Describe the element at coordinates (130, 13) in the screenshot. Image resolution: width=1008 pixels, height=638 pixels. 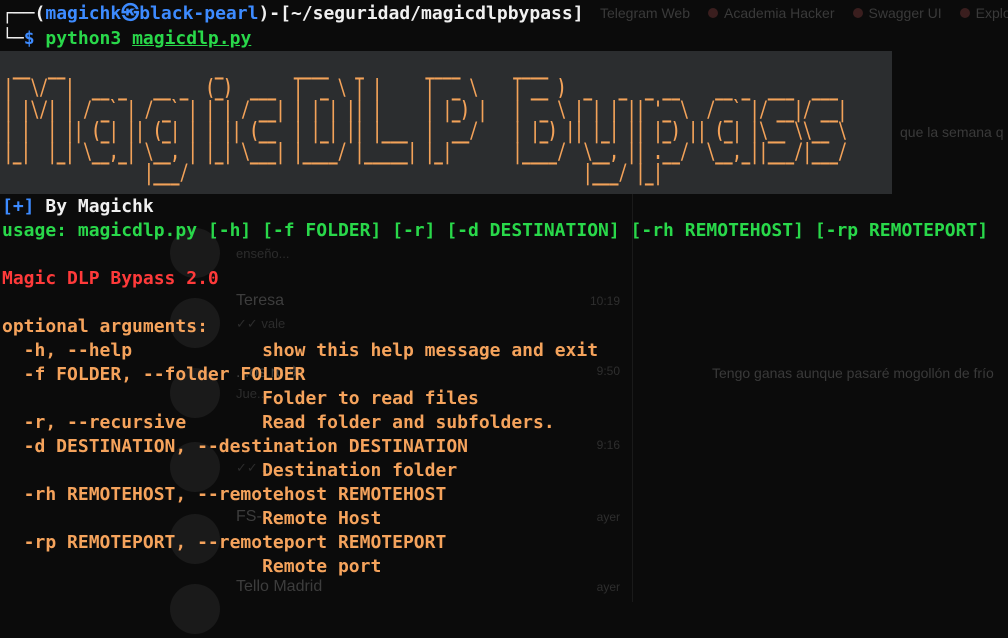
I see `kali-icon: ㉿` at that location.